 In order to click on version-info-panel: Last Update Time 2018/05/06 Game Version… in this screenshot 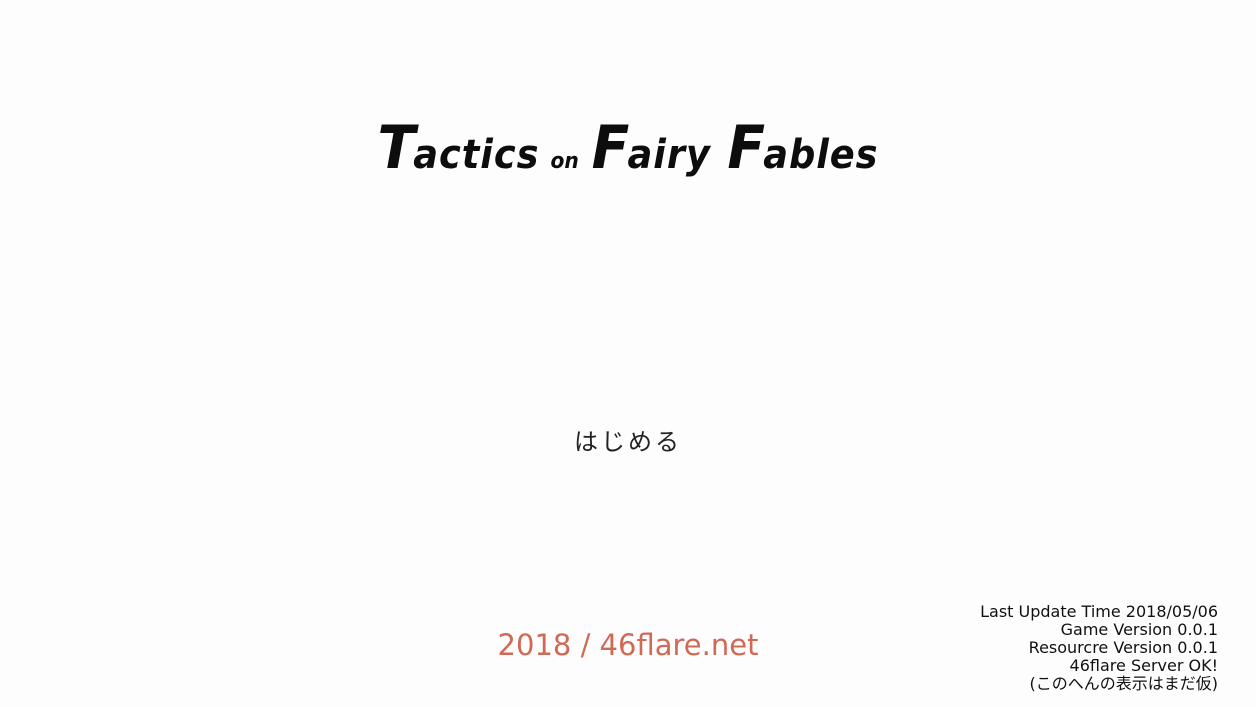, I will do `click(1099, 648)`.